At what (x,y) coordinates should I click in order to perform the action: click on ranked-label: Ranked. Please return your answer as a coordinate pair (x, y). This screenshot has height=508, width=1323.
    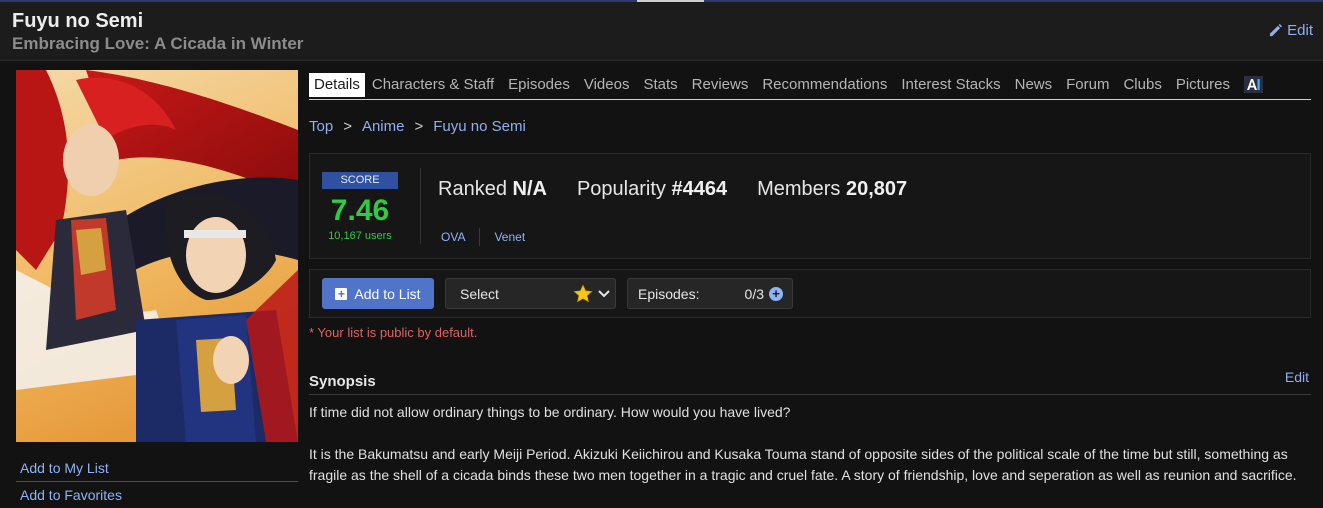
    Looking at the image, I should click on (472, 189).